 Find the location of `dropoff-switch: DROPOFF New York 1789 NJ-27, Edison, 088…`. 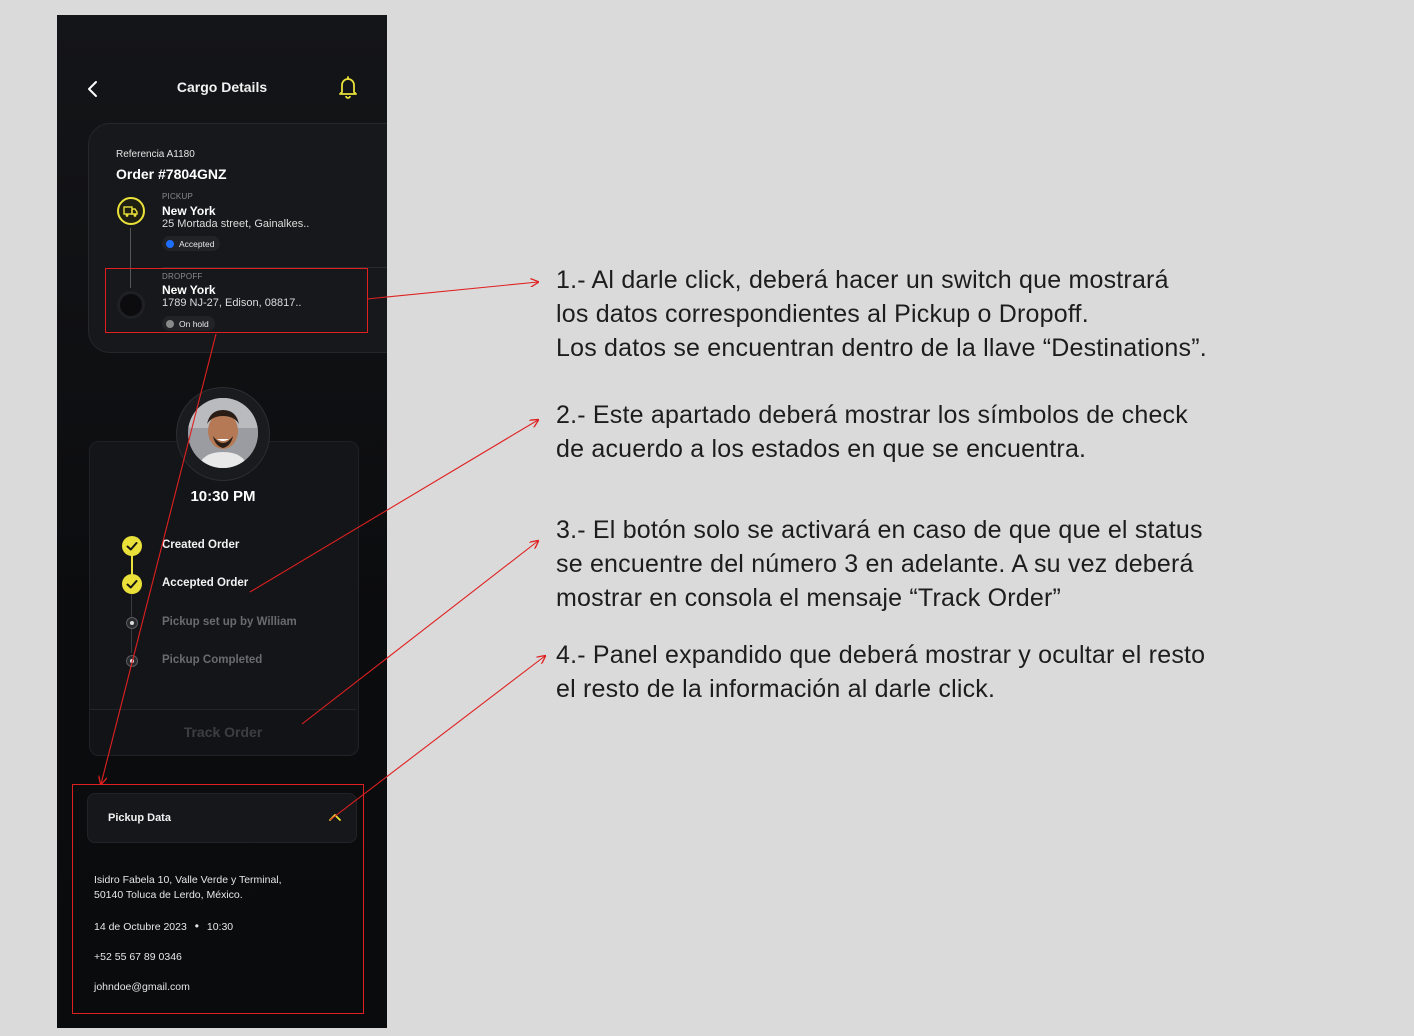

dropoff-switch: DROPOFF New York 1789 NJ-27, Edison, 088… is located at coordinates (268, 302).